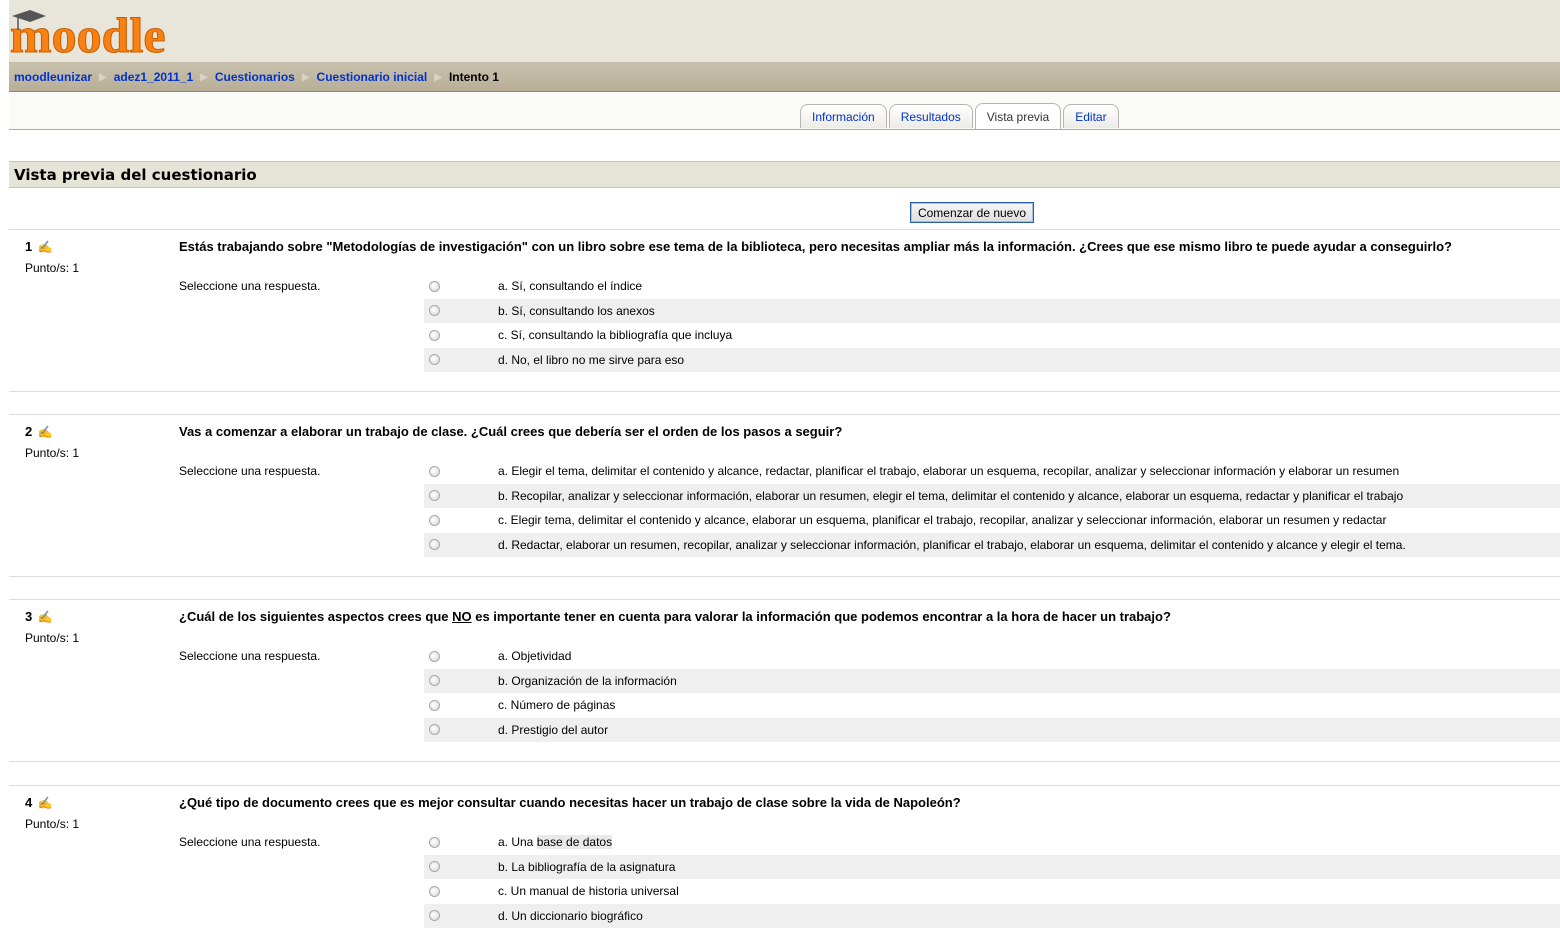 The width and height of the screenshot is (1560, 929). Describe the element at coordinates (784, 174) in the screenshot. I see `page-title: Vista previa del cuestionario` at that location.